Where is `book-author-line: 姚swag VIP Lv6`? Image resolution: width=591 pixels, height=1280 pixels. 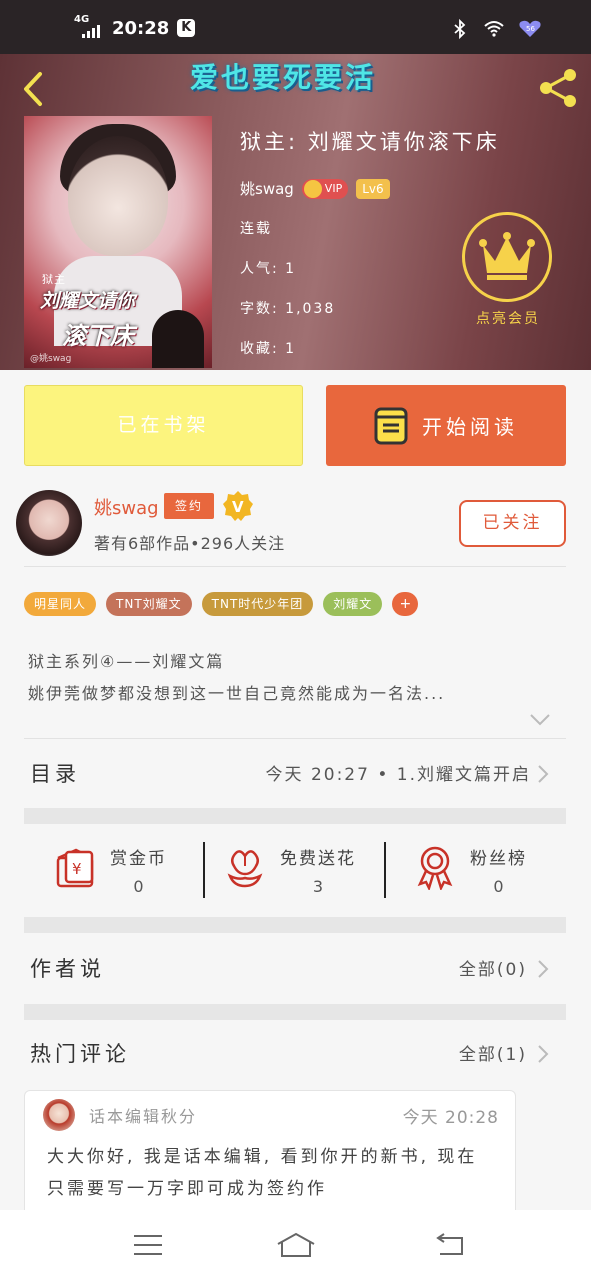 book-author-line: 姚swag VIP Lv6 is located at coordinates (315, 188).